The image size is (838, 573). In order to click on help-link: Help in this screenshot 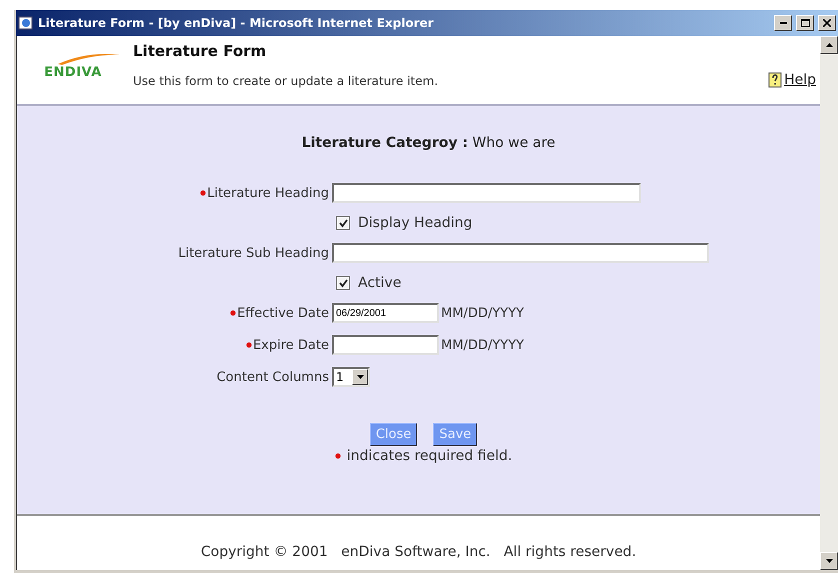, I will do `click(792, 80)`.